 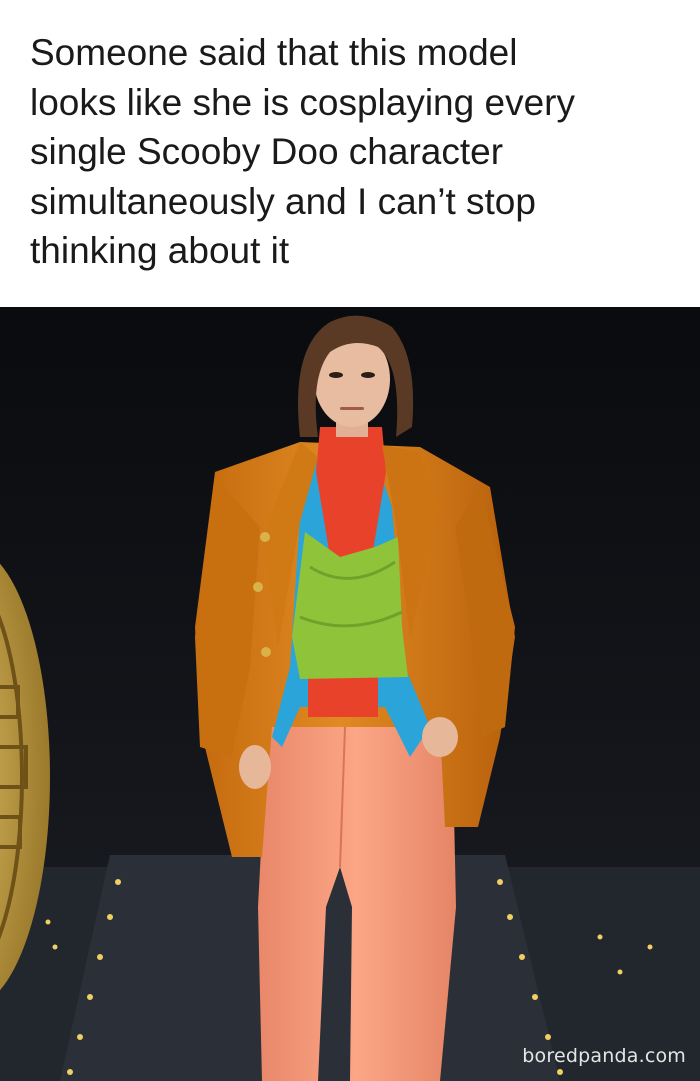 What do you see at coordinates (440, 737) in the screenshot?
I see `right-hand` at bounding box center [440, 737].